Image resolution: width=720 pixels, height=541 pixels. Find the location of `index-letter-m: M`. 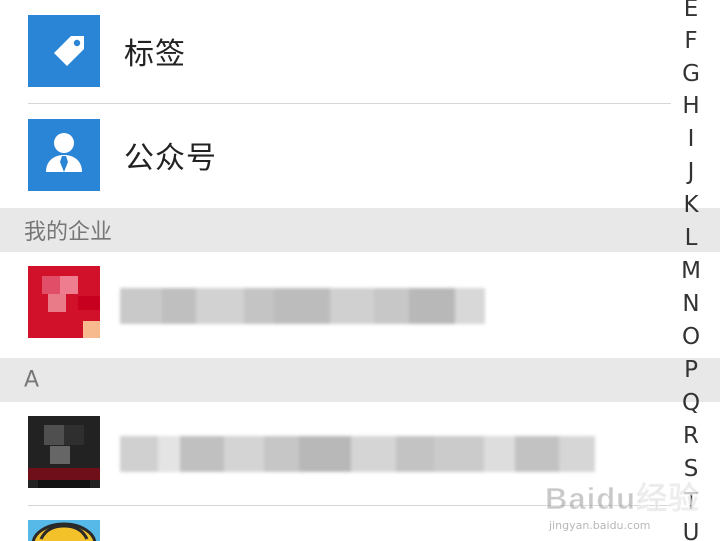

index-letter-m: M is located at coordinates (691, 271).